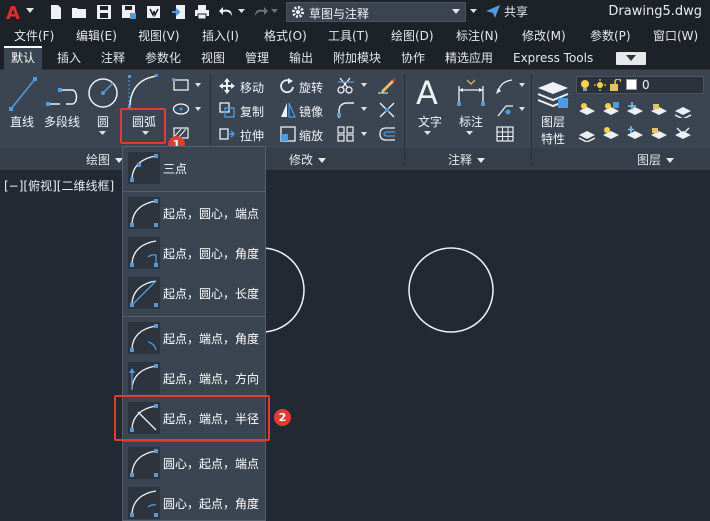 The height and width of the screenshot is (521, 710). Describe the element at coordinates (346, 134) in the screenshot. I see `array-icon` at that location.